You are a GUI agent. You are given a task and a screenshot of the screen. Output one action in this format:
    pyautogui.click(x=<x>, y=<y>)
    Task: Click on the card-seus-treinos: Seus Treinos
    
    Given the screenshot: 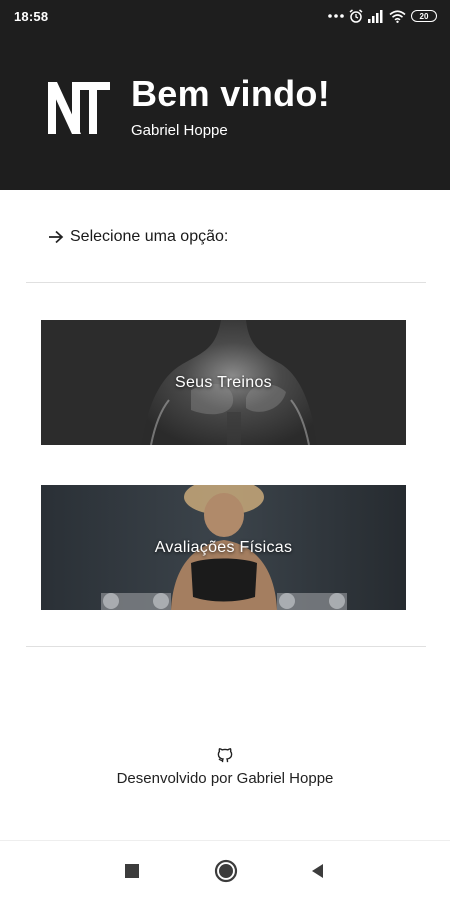 What is the action you would take?
    pyautogui.click(x=223, y=382)
    